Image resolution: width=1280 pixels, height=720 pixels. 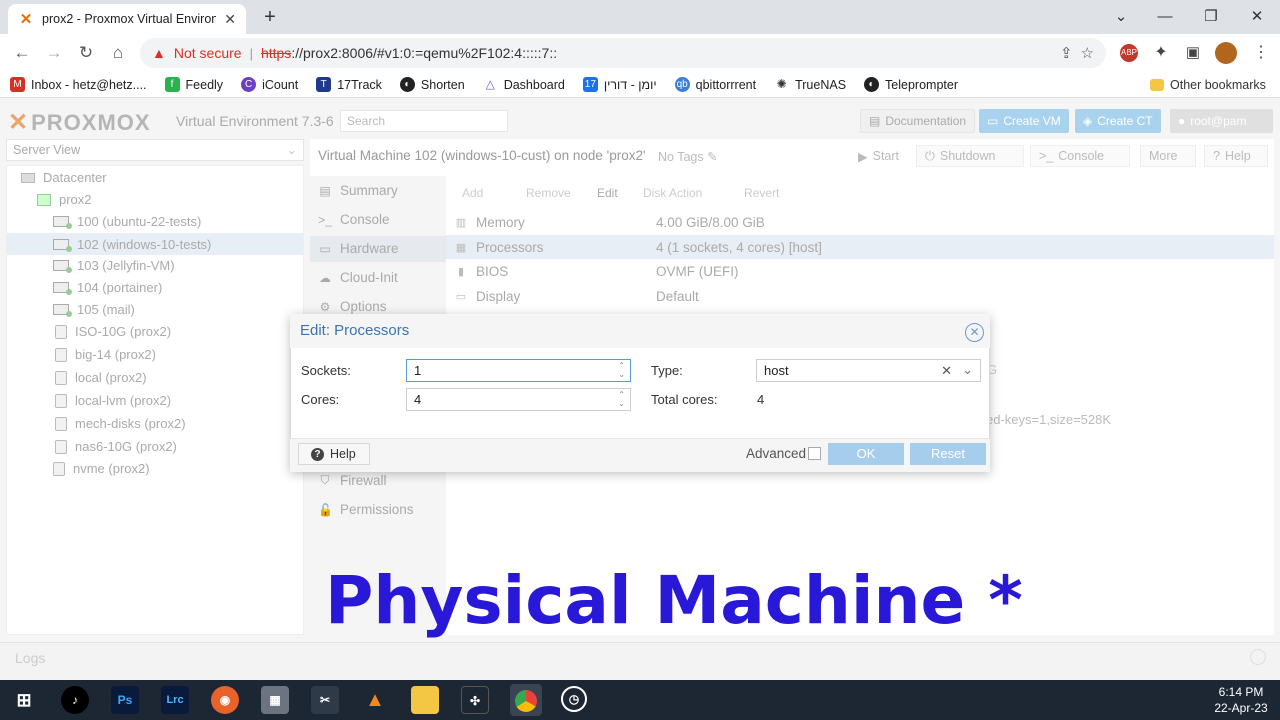 I want to click on system-clock: 6:14 PM 22-Apr-23, so click(x=1241, y=700).